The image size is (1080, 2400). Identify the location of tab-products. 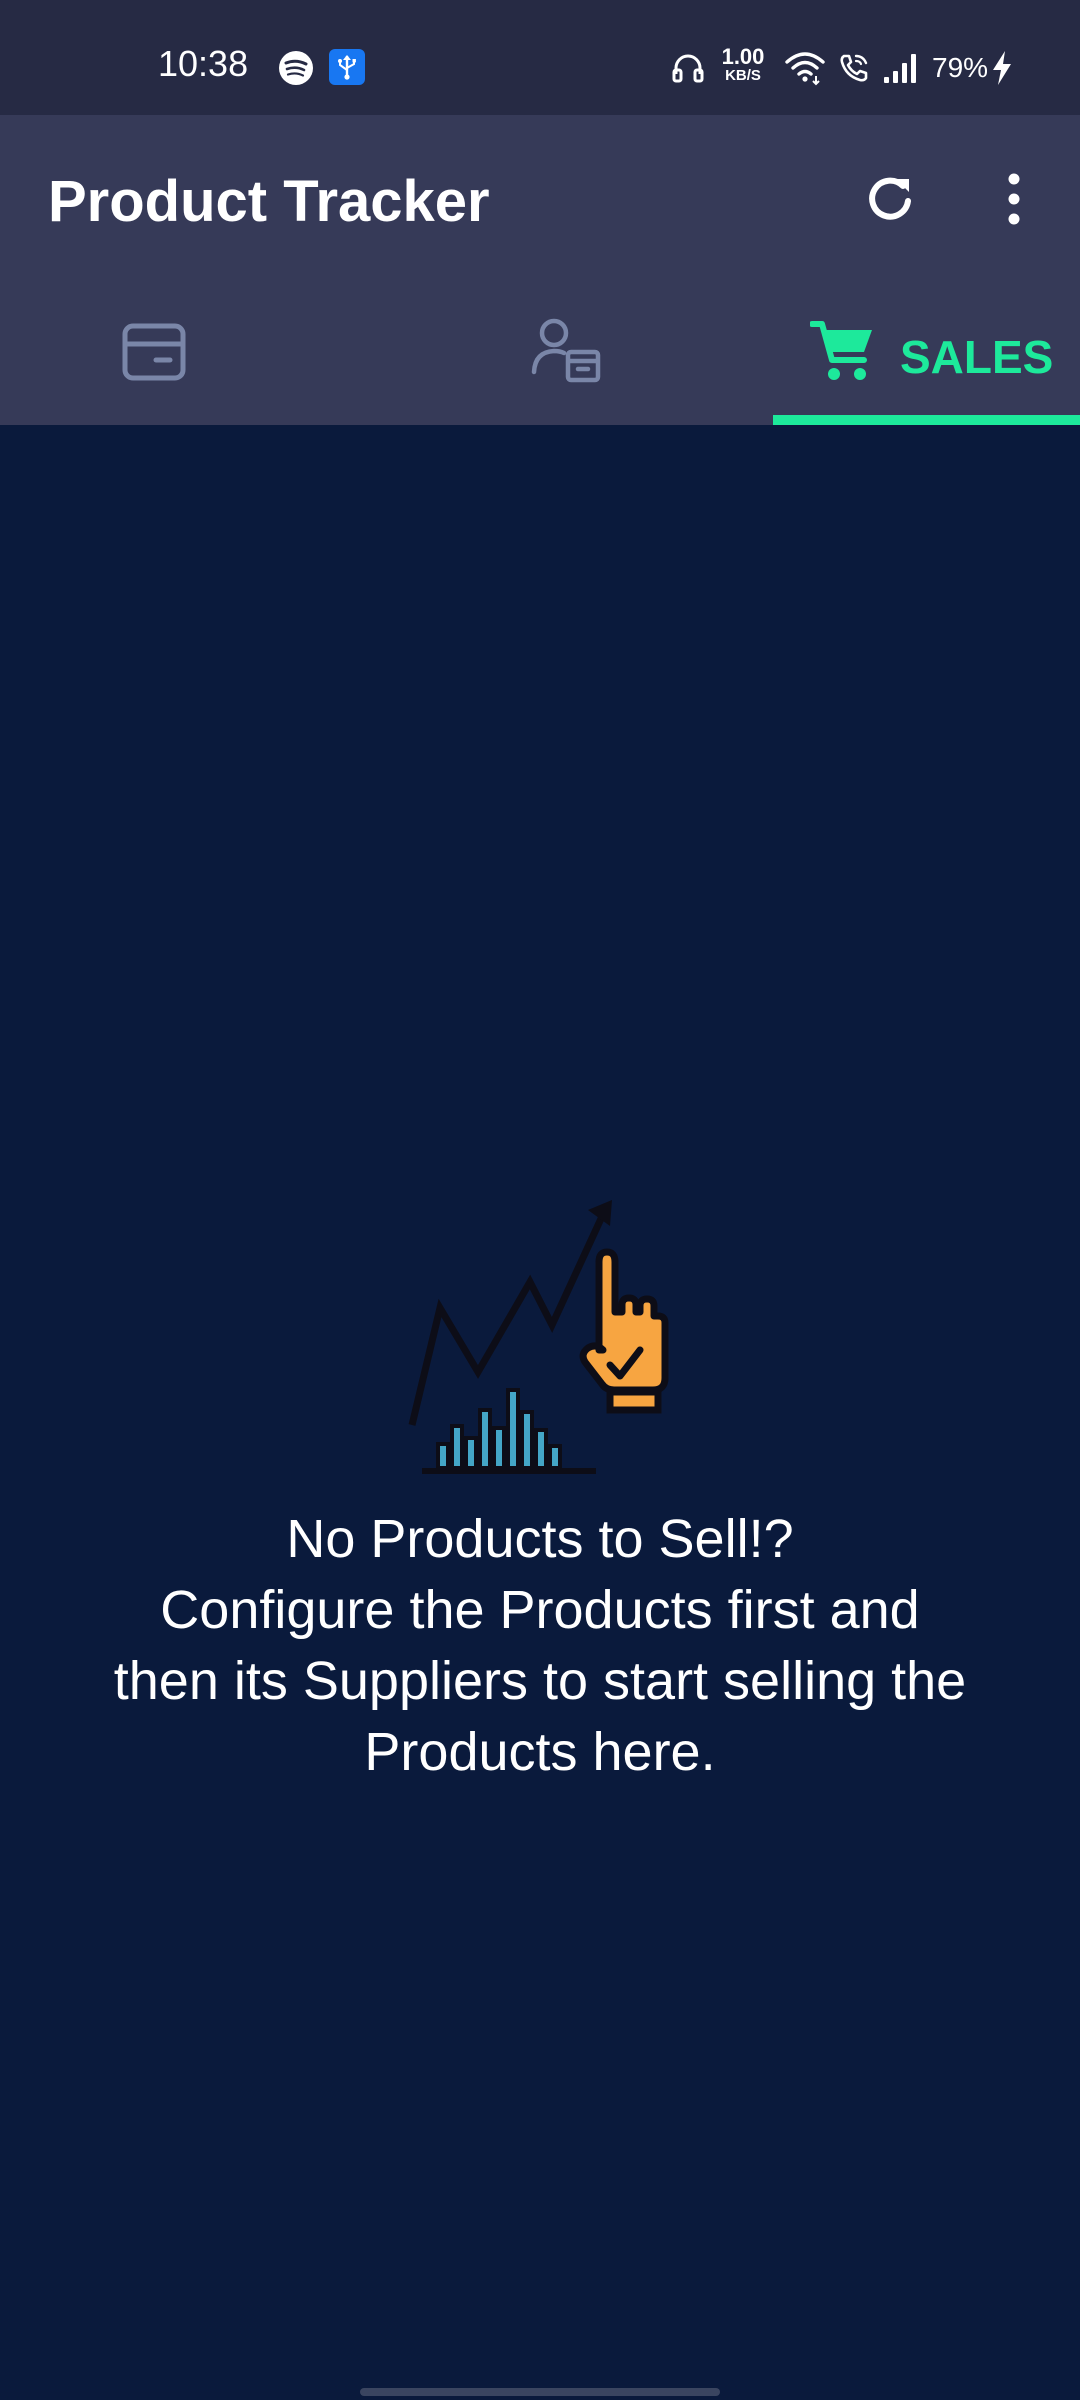
(180, 352).